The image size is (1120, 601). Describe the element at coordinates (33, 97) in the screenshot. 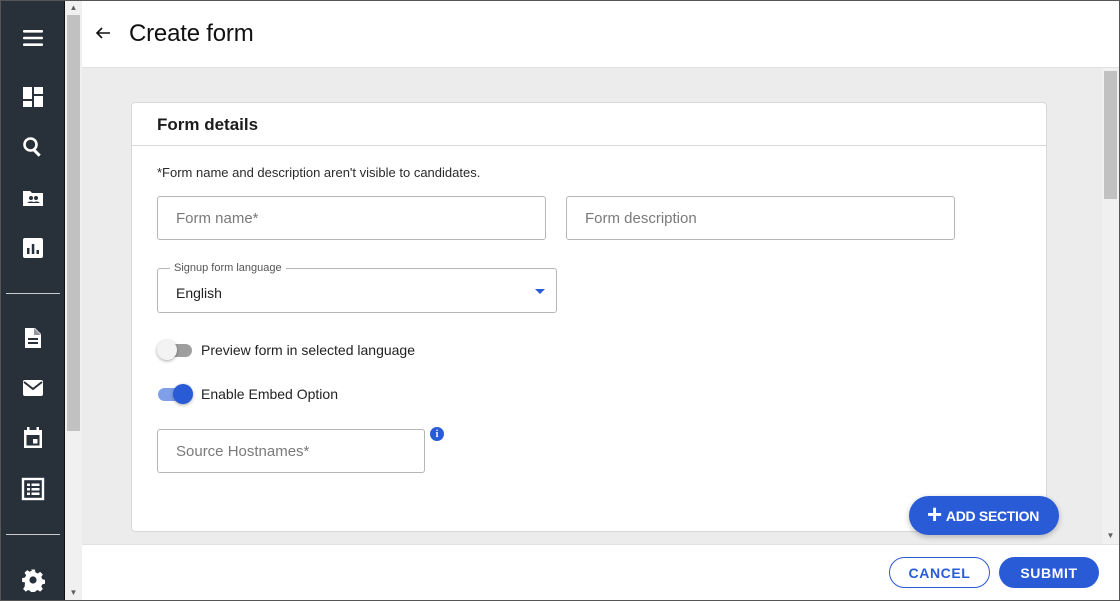

I see `dashboard-icon` at that location.